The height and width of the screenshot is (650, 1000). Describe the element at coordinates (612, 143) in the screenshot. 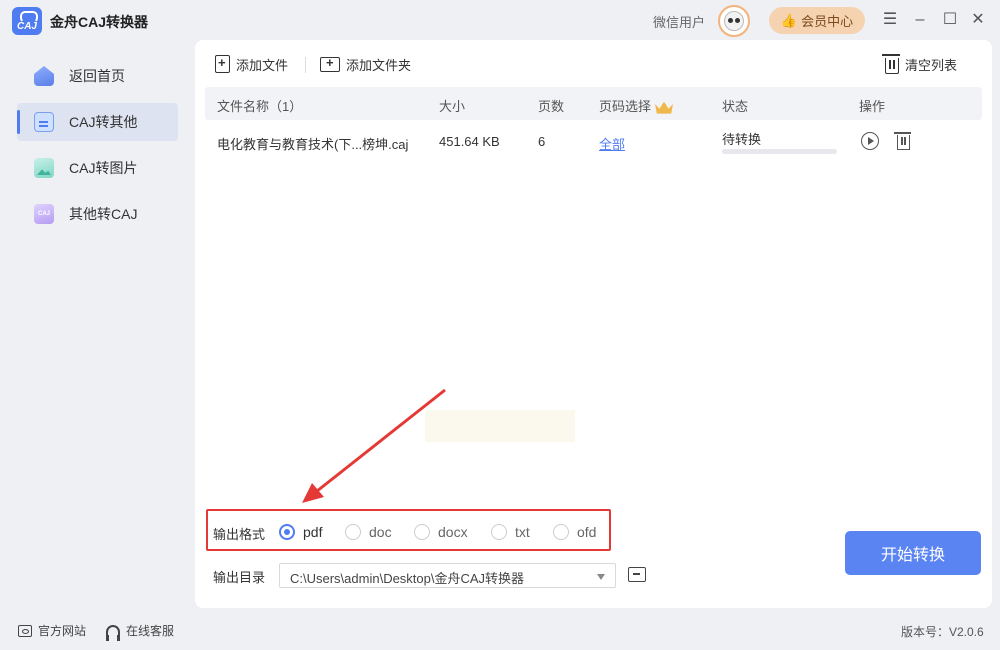

I see `page-select-link: 全部` at that location.